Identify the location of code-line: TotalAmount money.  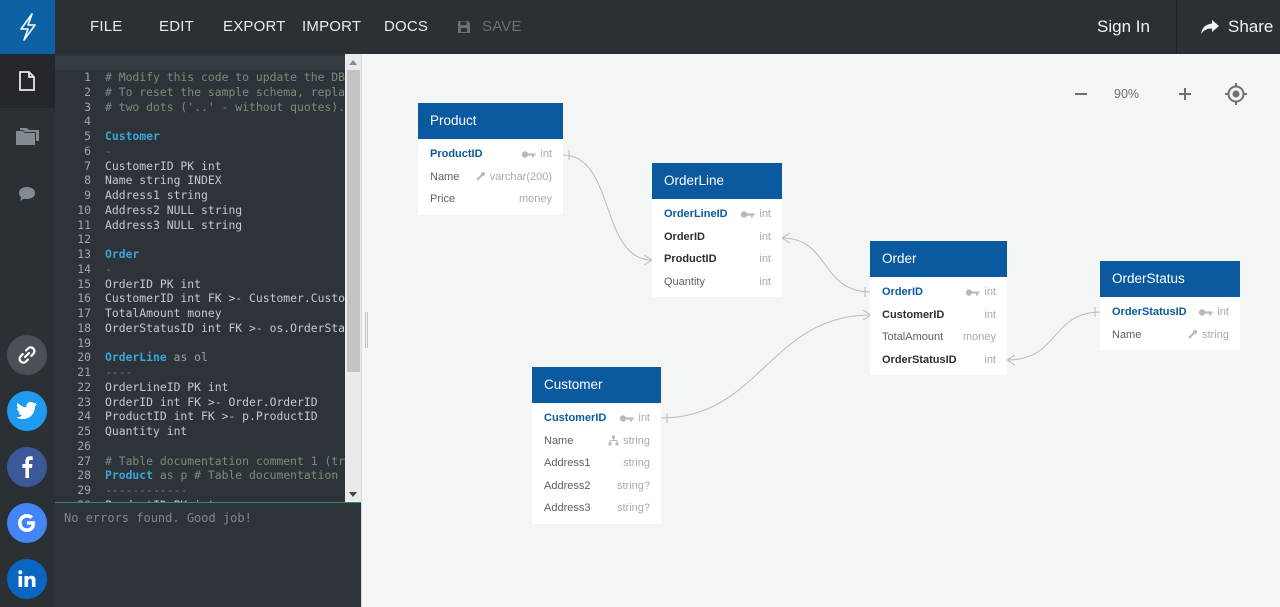
(225, 313).